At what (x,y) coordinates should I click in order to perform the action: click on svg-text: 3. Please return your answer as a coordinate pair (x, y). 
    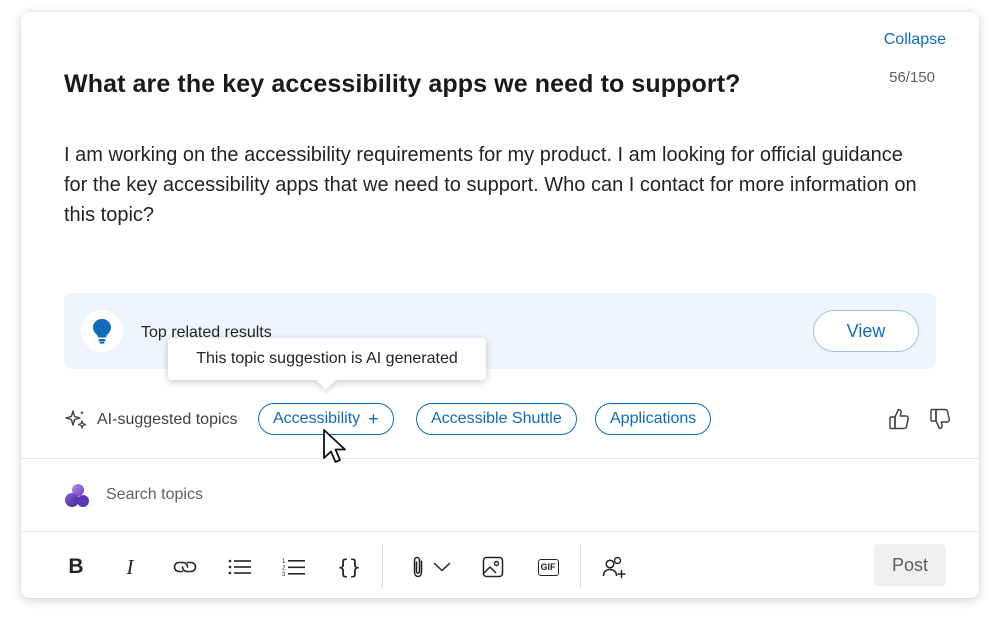
    Looking at the image, I should click on (284, 574).